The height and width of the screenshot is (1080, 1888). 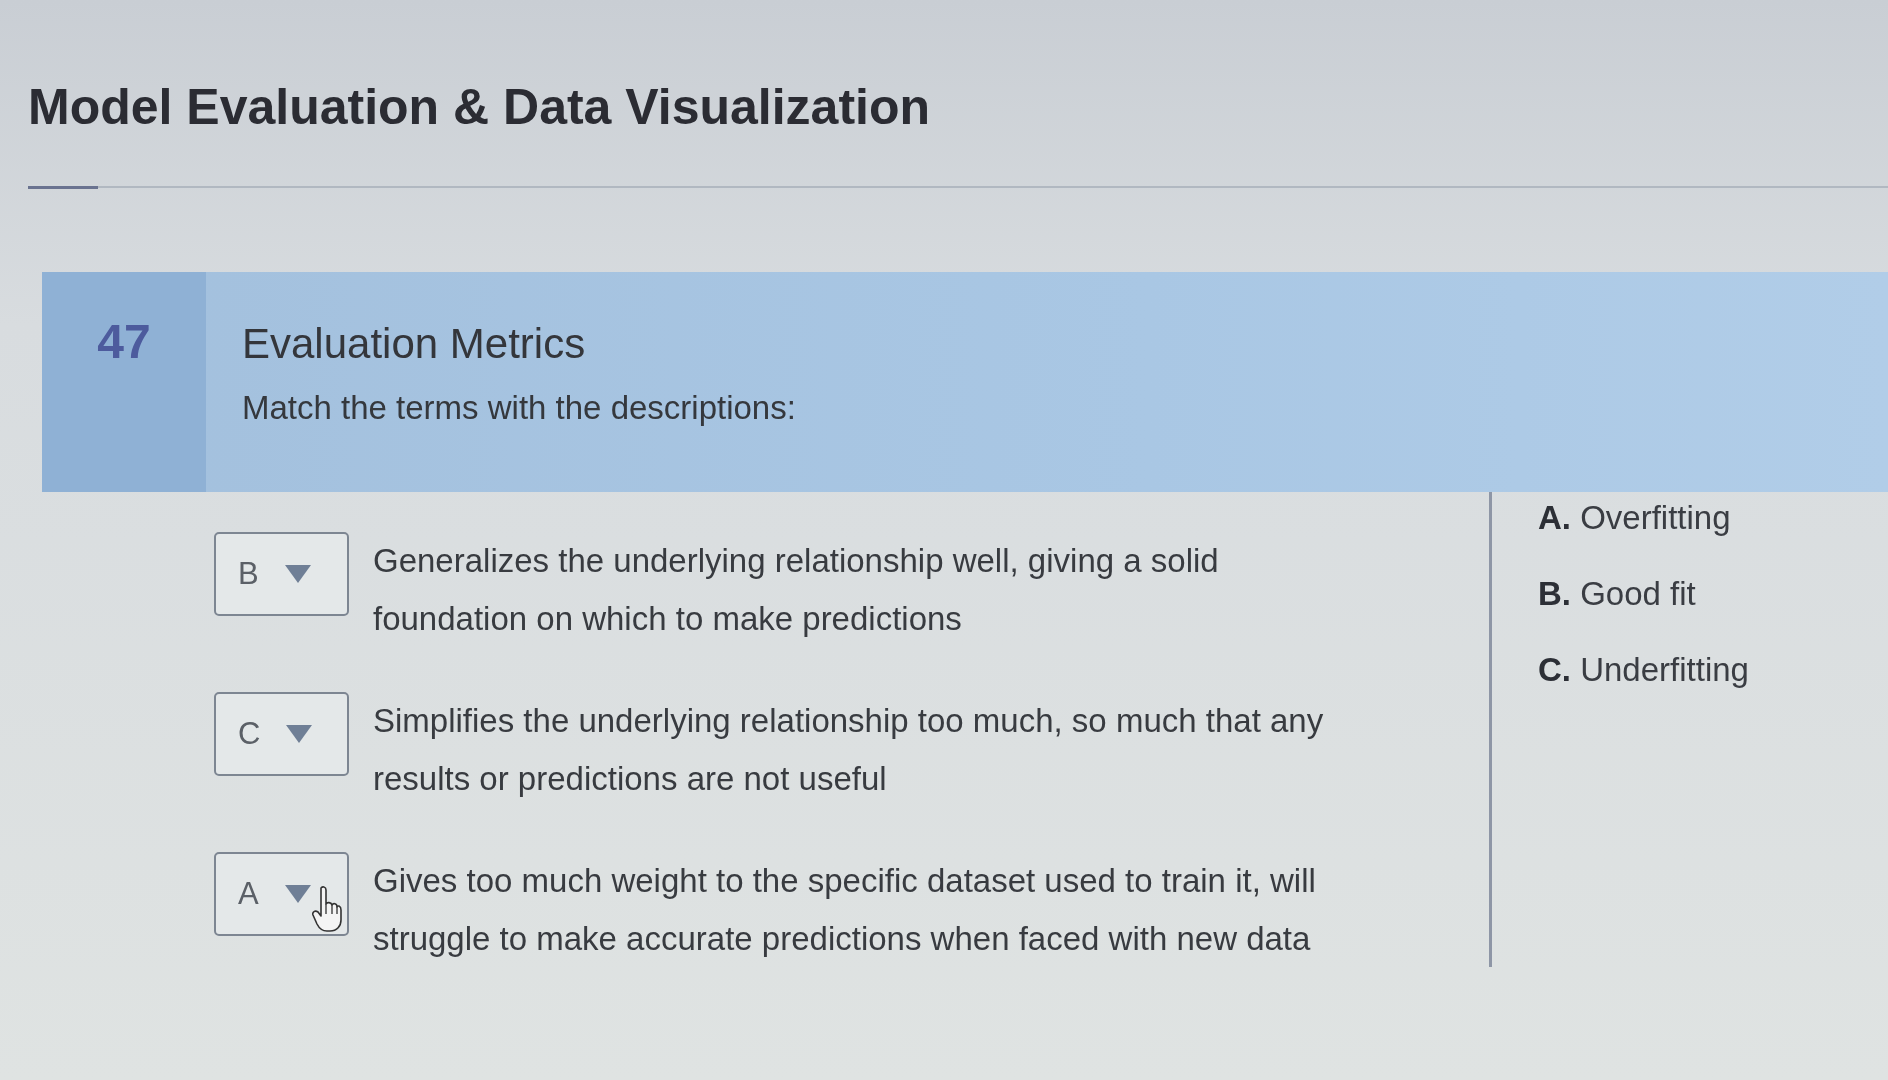 What do you see at coordinates (414, 344) in the screenshot?
I see `question-title: Evaluation Metrics` at bounding box center [414, 344].